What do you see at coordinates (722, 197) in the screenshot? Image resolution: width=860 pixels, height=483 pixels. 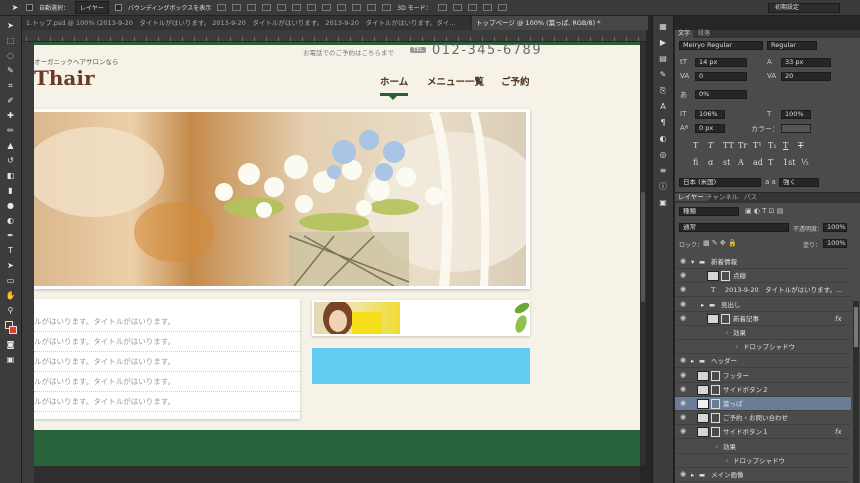 I see `tab-channels: チャンネル` at bounding box center [722, 197].